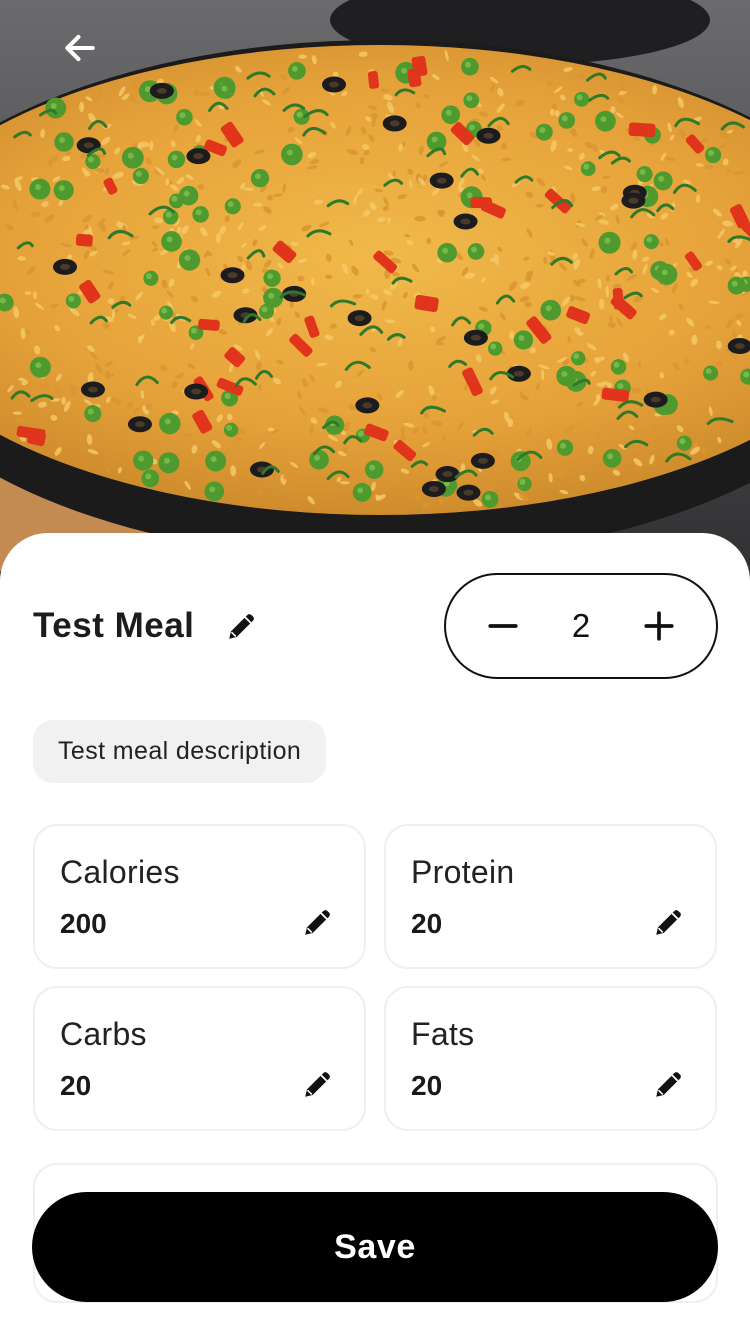 The height and width of the screenshot is (1334, 750). I want to click on decrement-button, so click(503, 626).